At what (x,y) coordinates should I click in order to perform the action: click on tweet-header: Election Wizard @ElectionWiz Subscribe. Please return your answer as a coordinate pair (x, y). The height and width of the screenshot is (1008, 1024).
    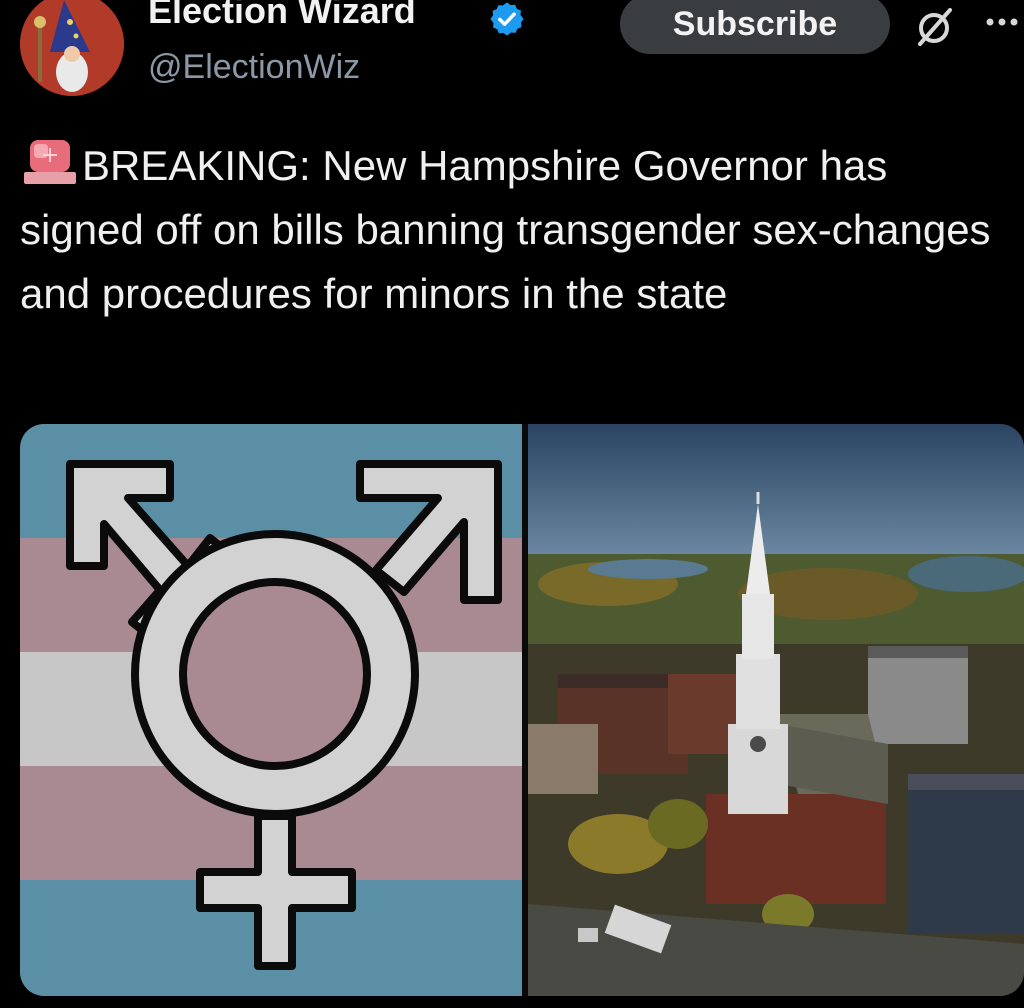
    Looking at the image, I should click on (512, 55).